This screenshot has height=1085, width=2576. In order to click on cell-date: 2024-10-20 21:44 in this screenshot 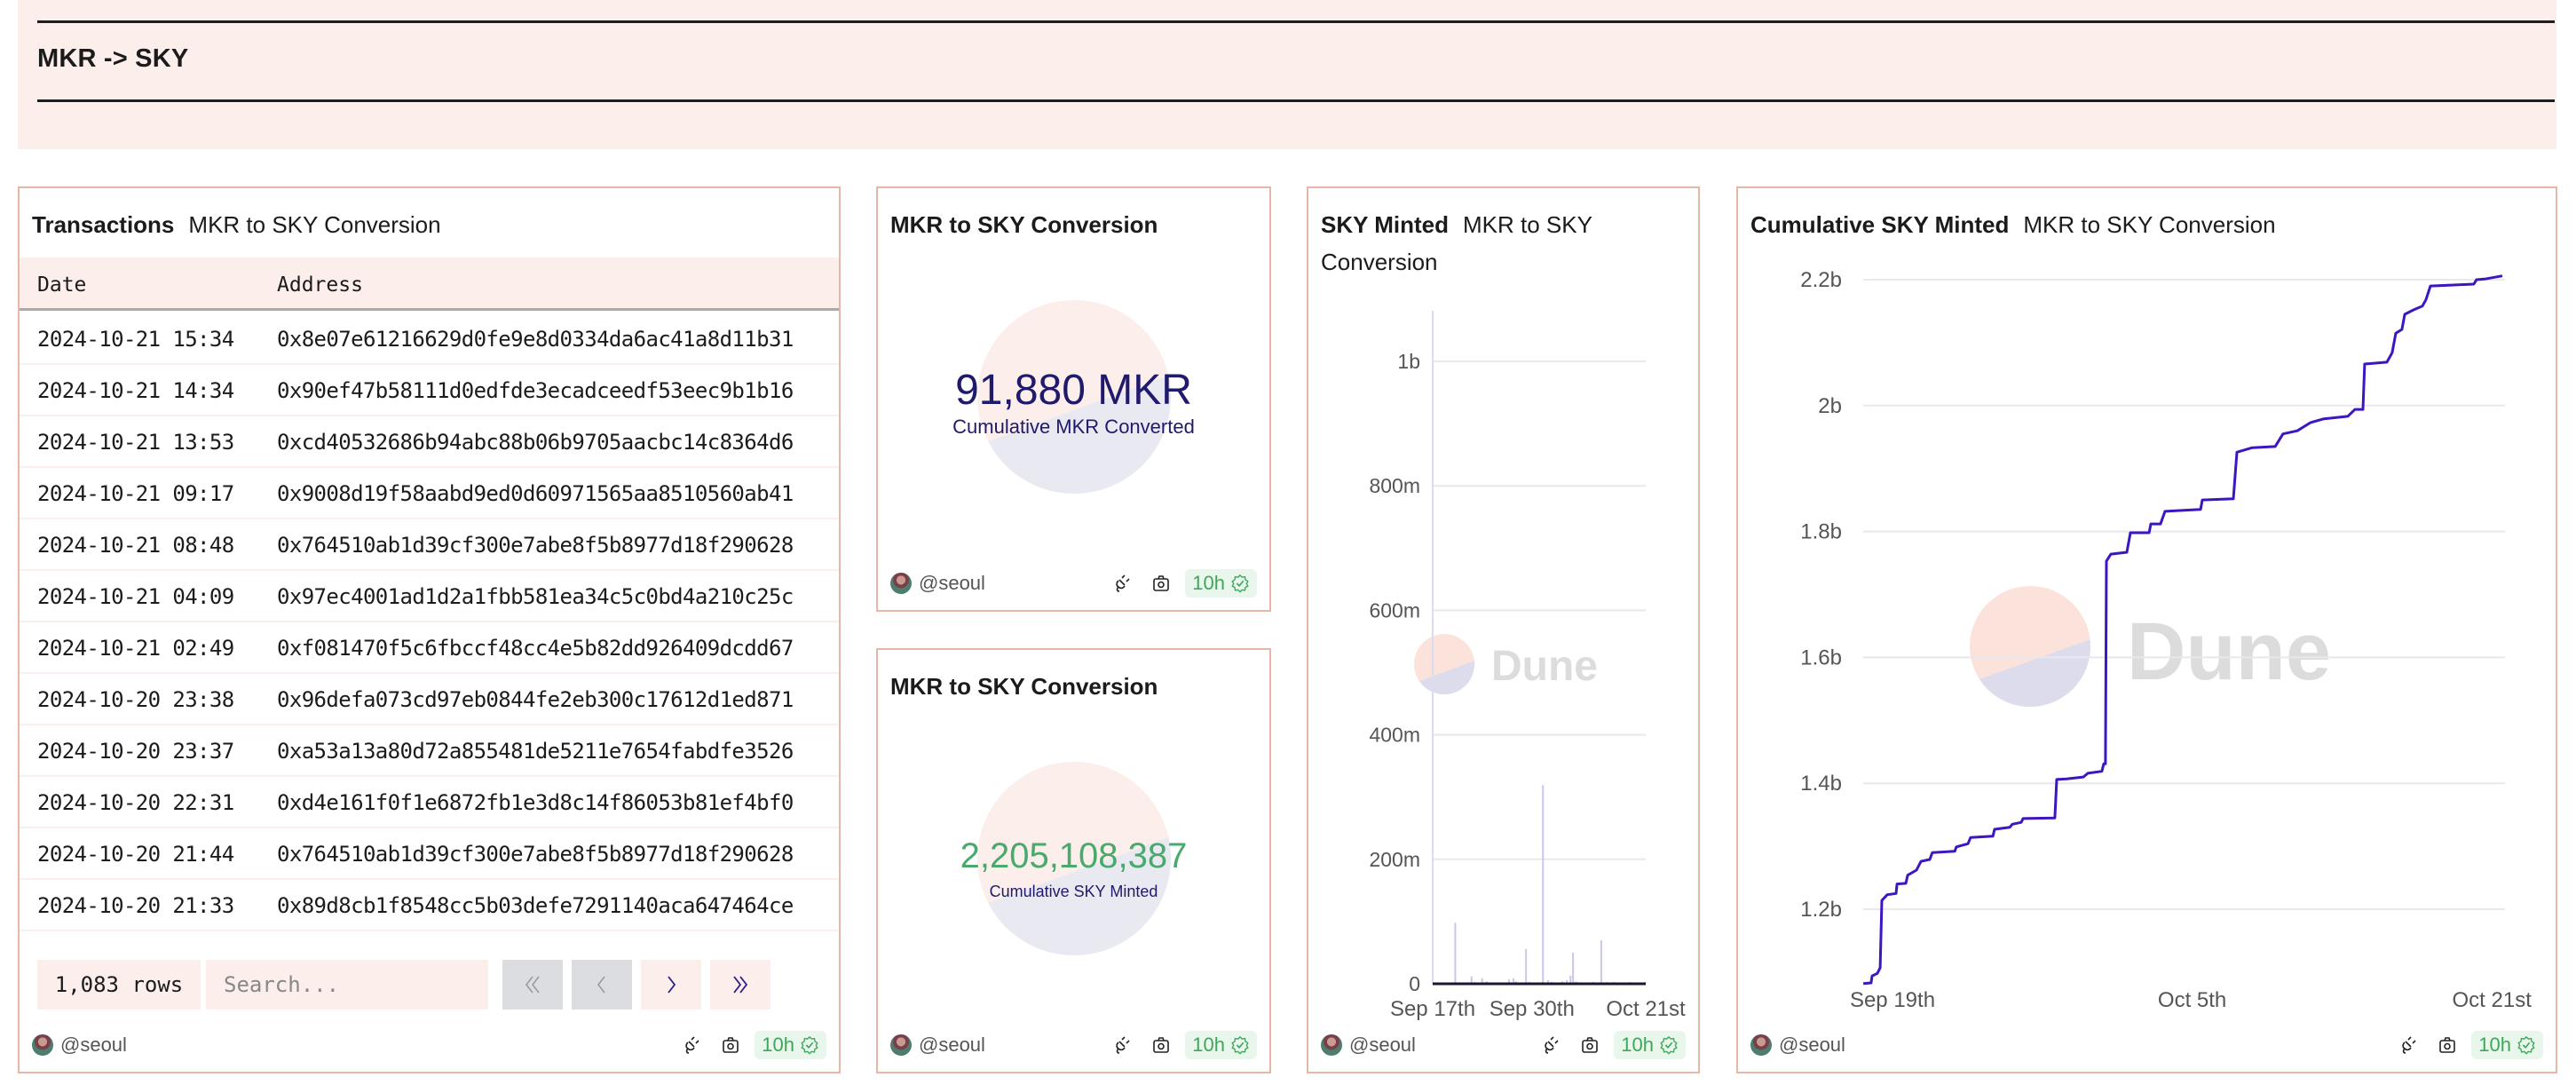, I will do `click(135, 855)`.